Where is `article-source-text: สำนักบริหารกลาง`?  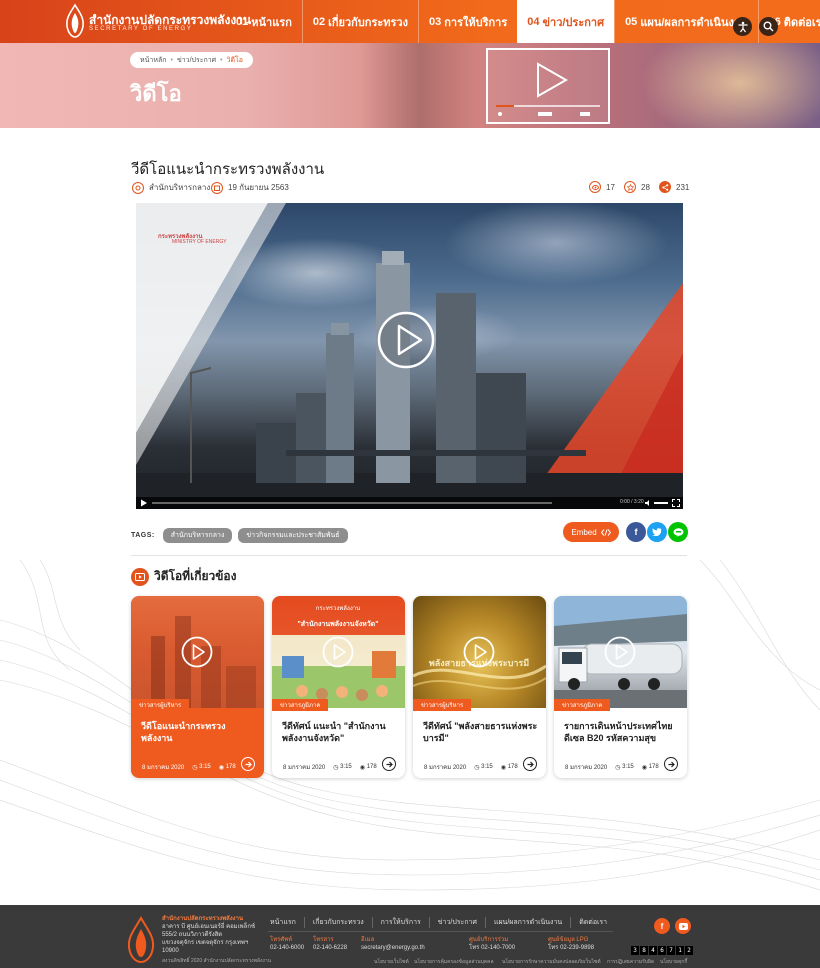 article-source-text: สำนักบริหารกลาง is located at coordinates (180, 187).